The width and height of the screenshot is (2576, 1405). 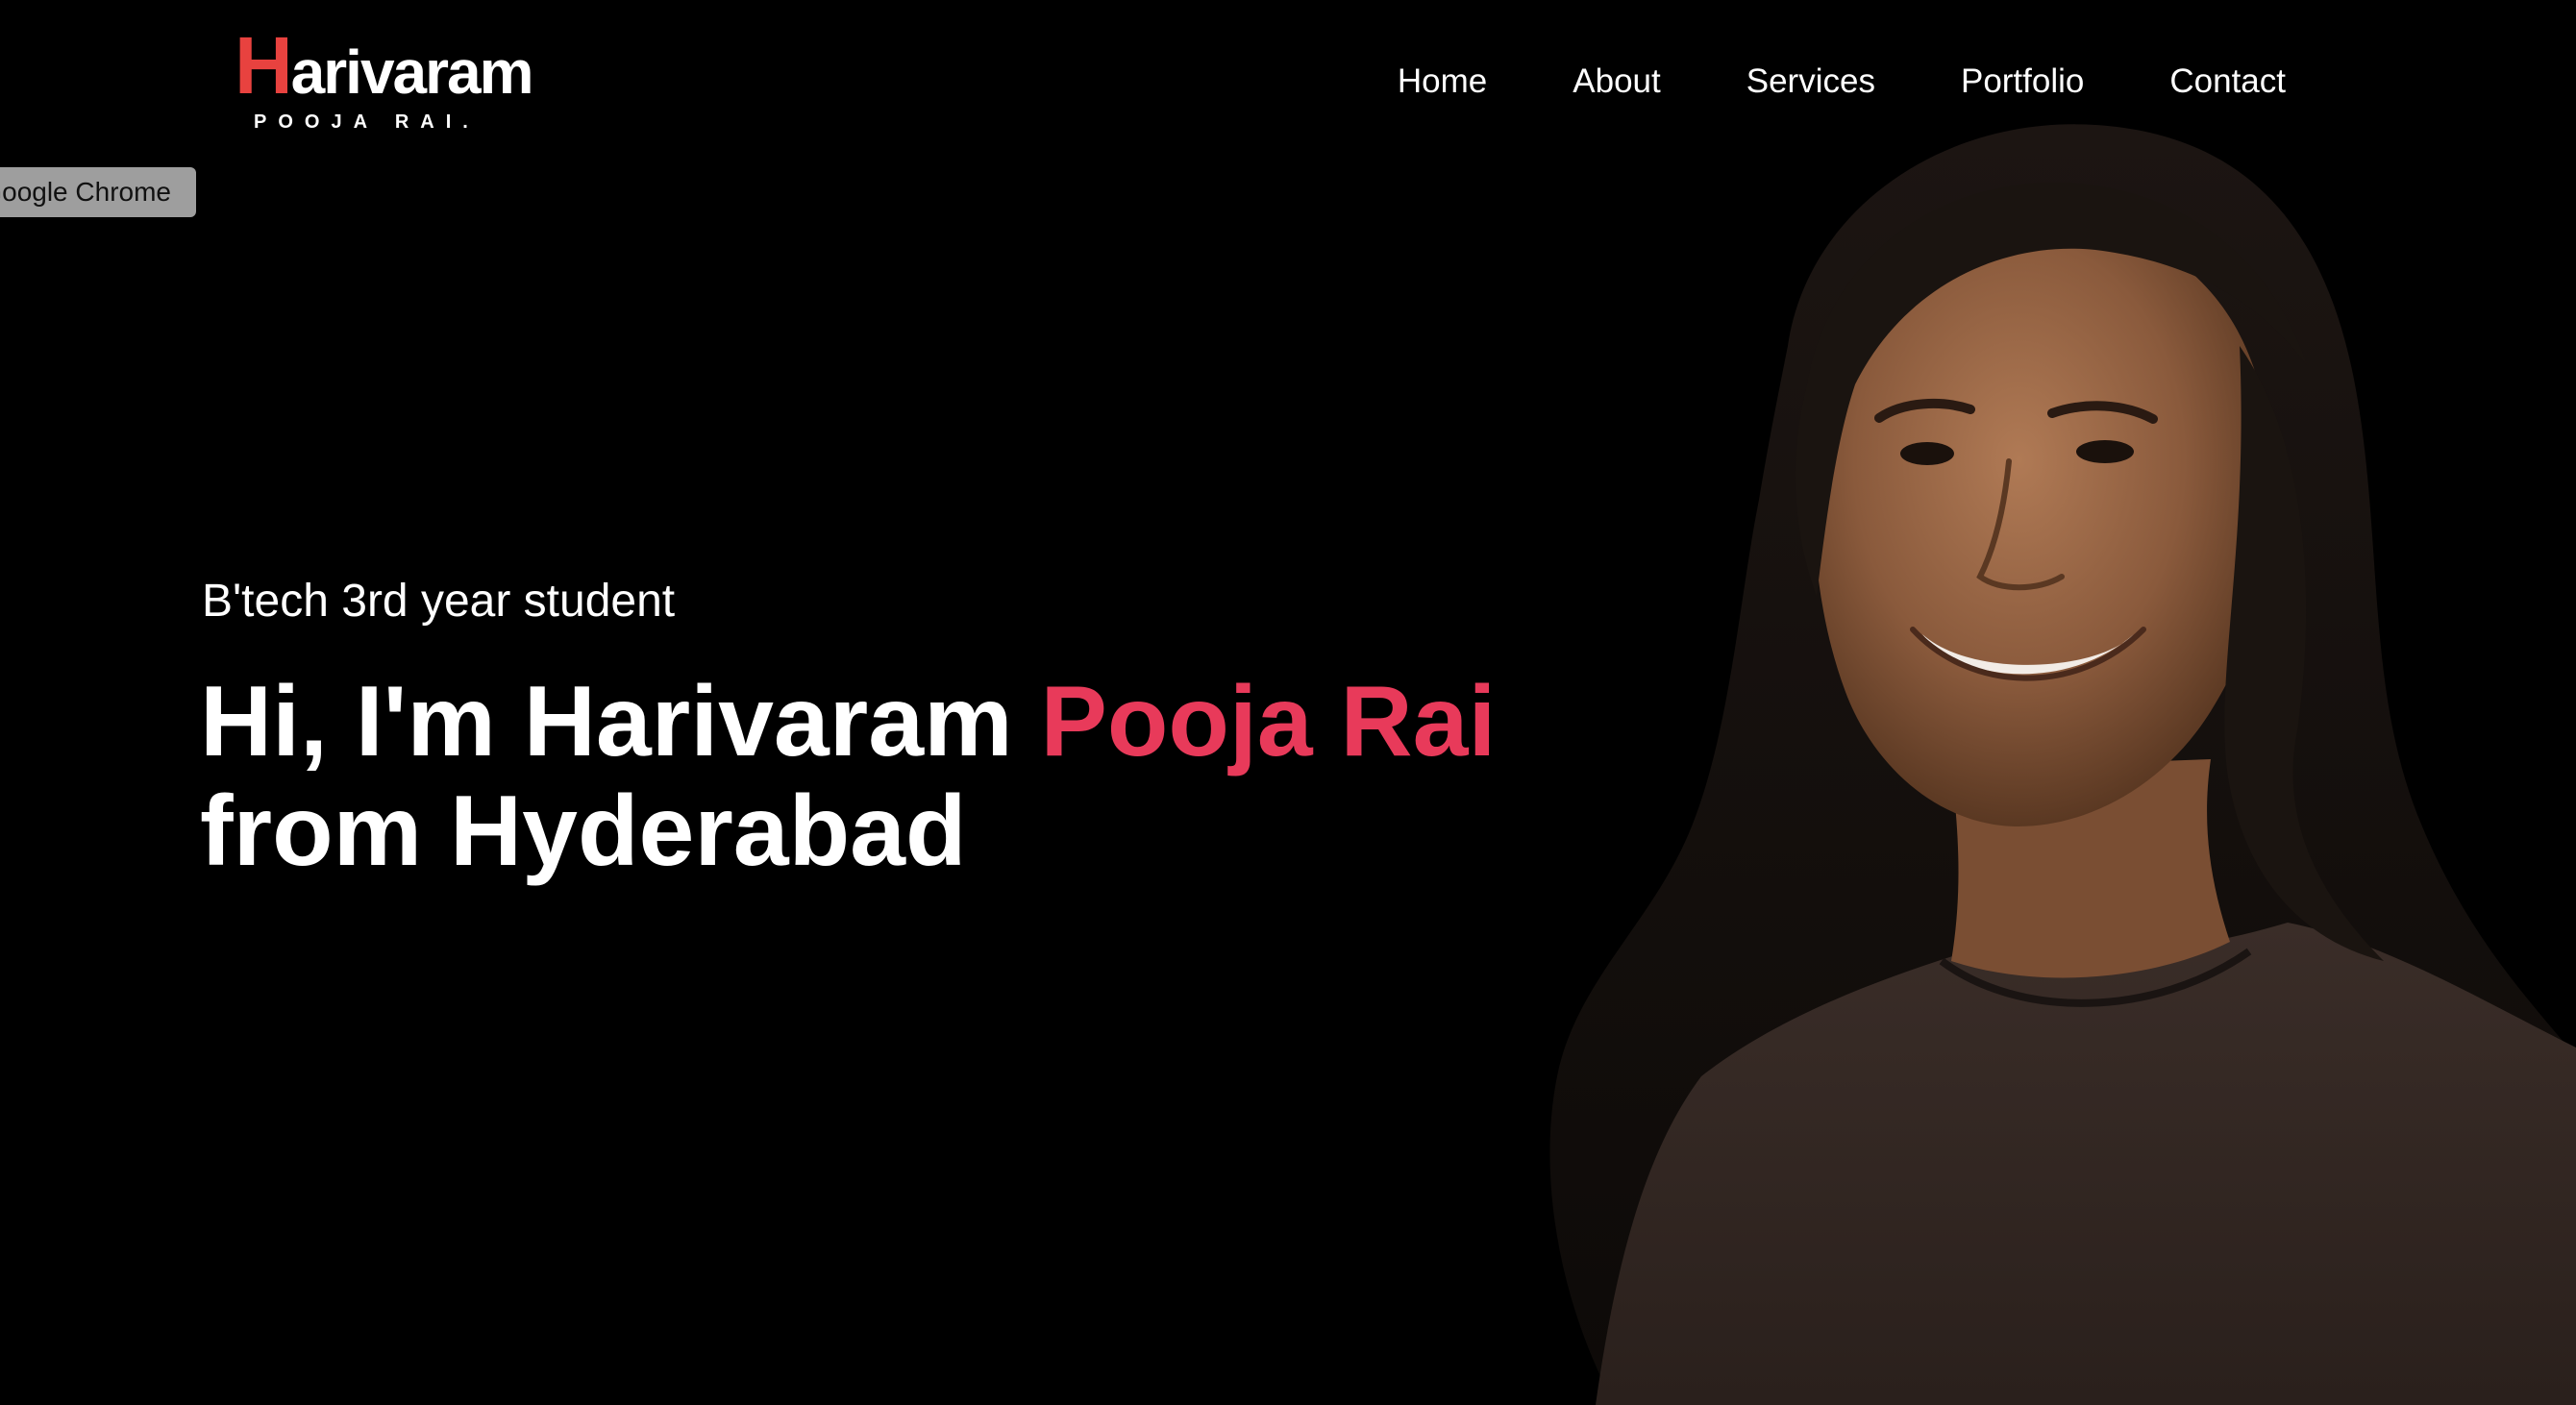 I want to click on logo-wordmark: Harivaram, so click(x=385, y=67).